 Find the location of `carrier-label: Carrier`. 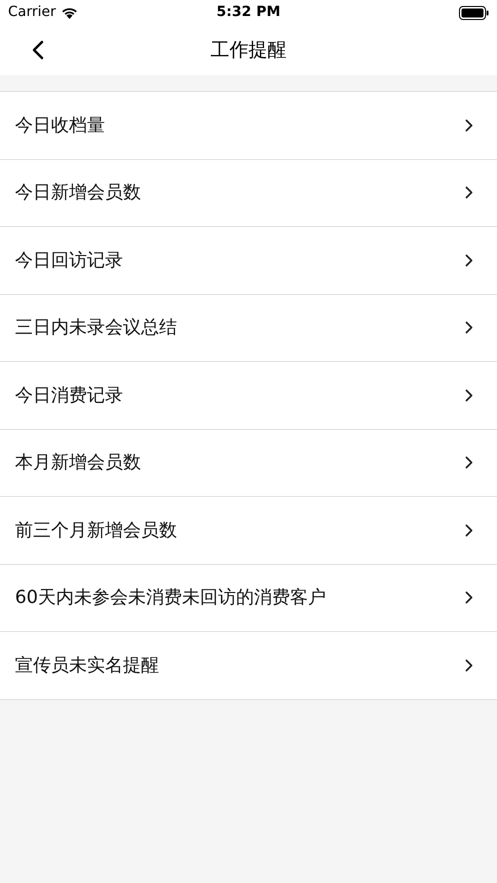

carrier-label: Carrier is located at coordinates (32, 12).